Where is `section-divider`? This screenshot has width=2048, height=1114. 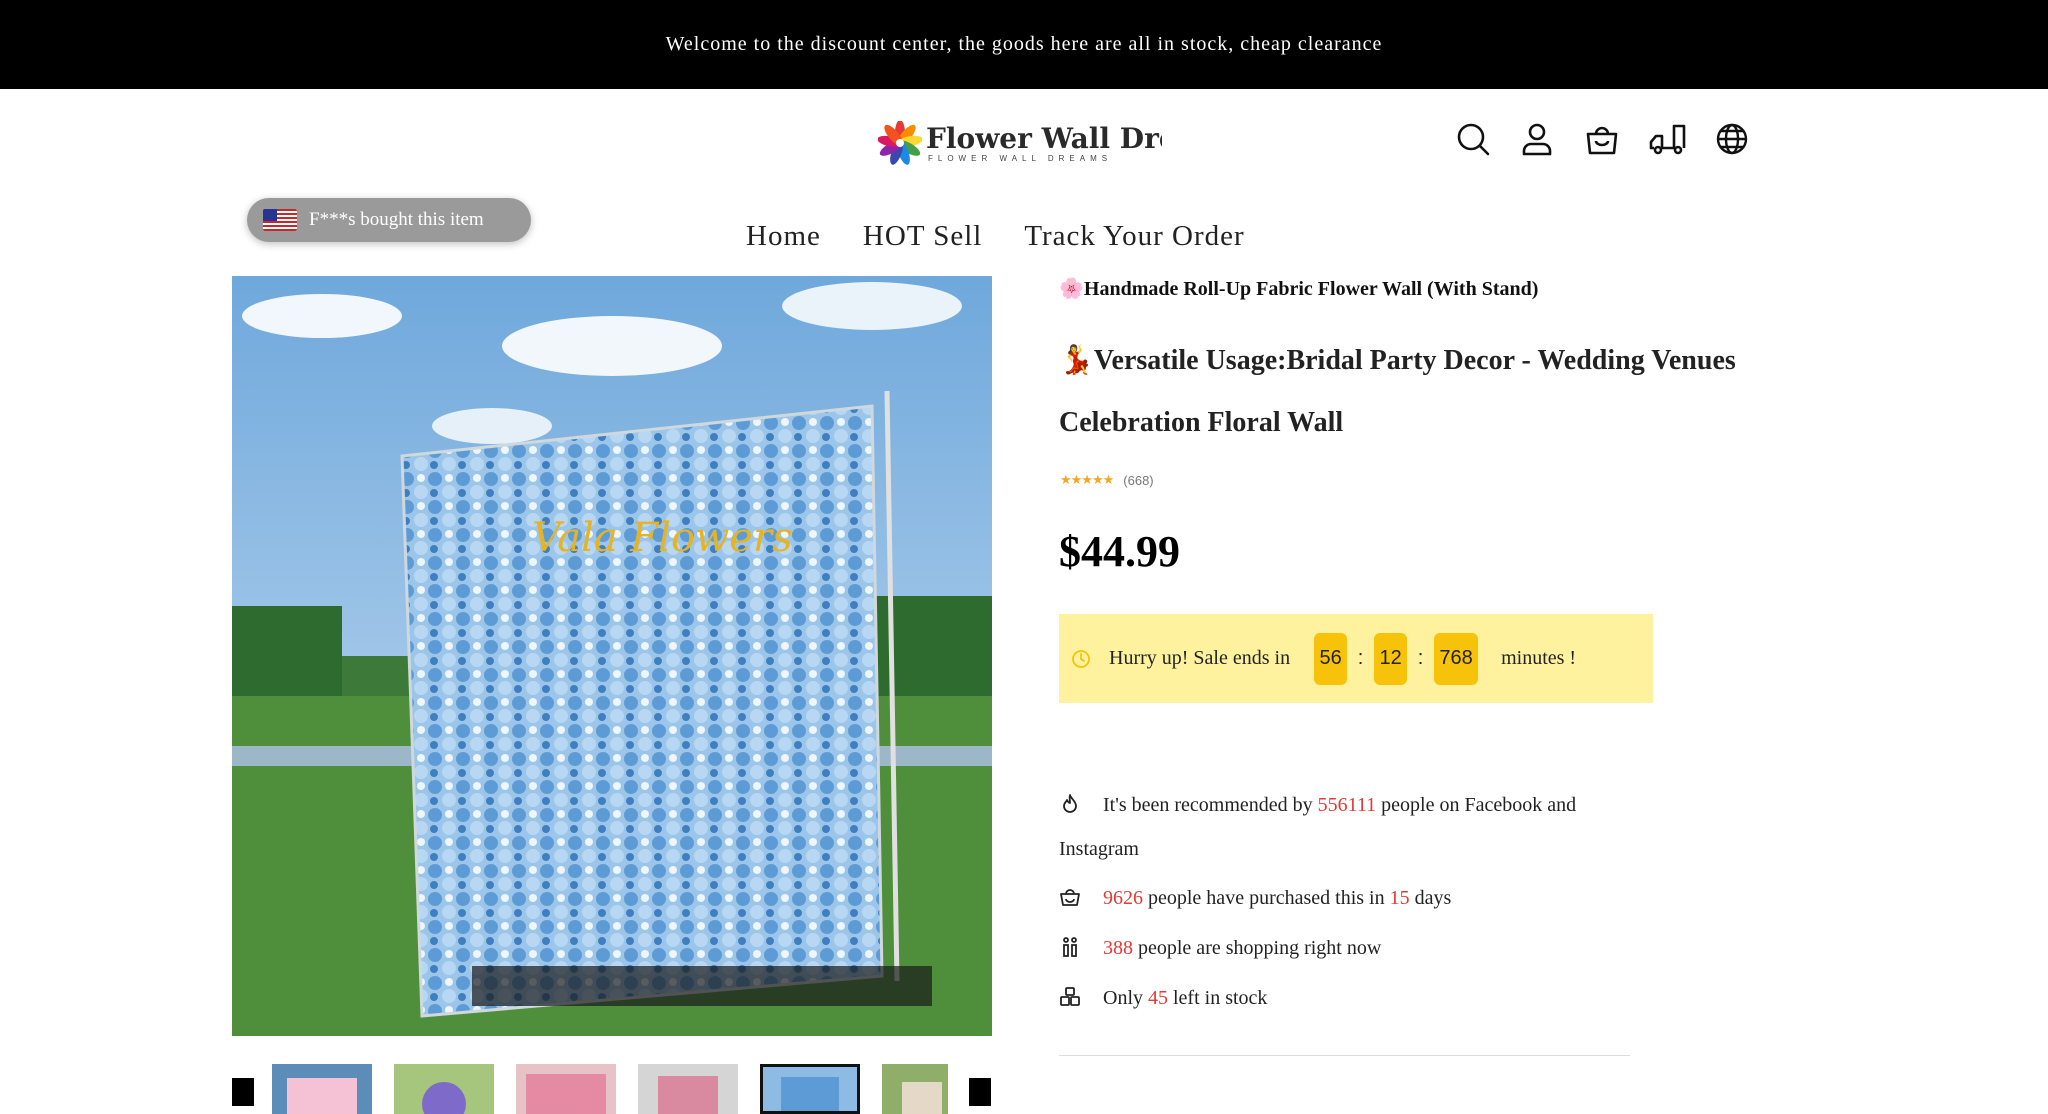 section-divider is located at coordinates (1344, 1055).